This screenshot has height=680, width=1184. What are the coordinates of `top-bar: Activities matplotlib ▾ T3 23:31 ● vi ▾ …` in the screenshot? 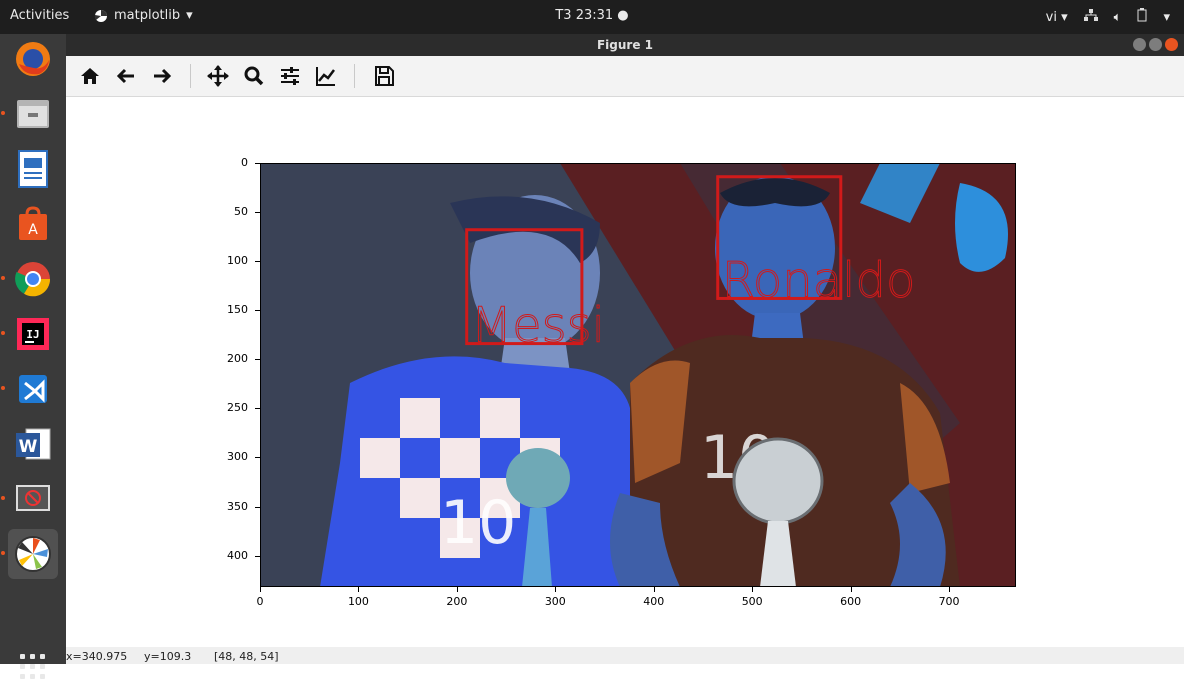 It's located at (592, 17).